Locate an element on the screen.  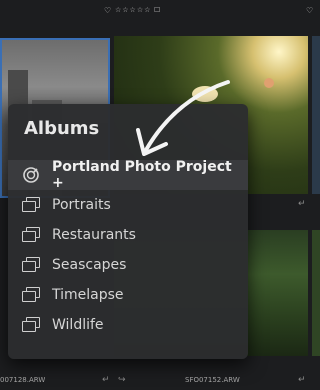
flag-icon: ☐ is located at coordinates (157, 10).